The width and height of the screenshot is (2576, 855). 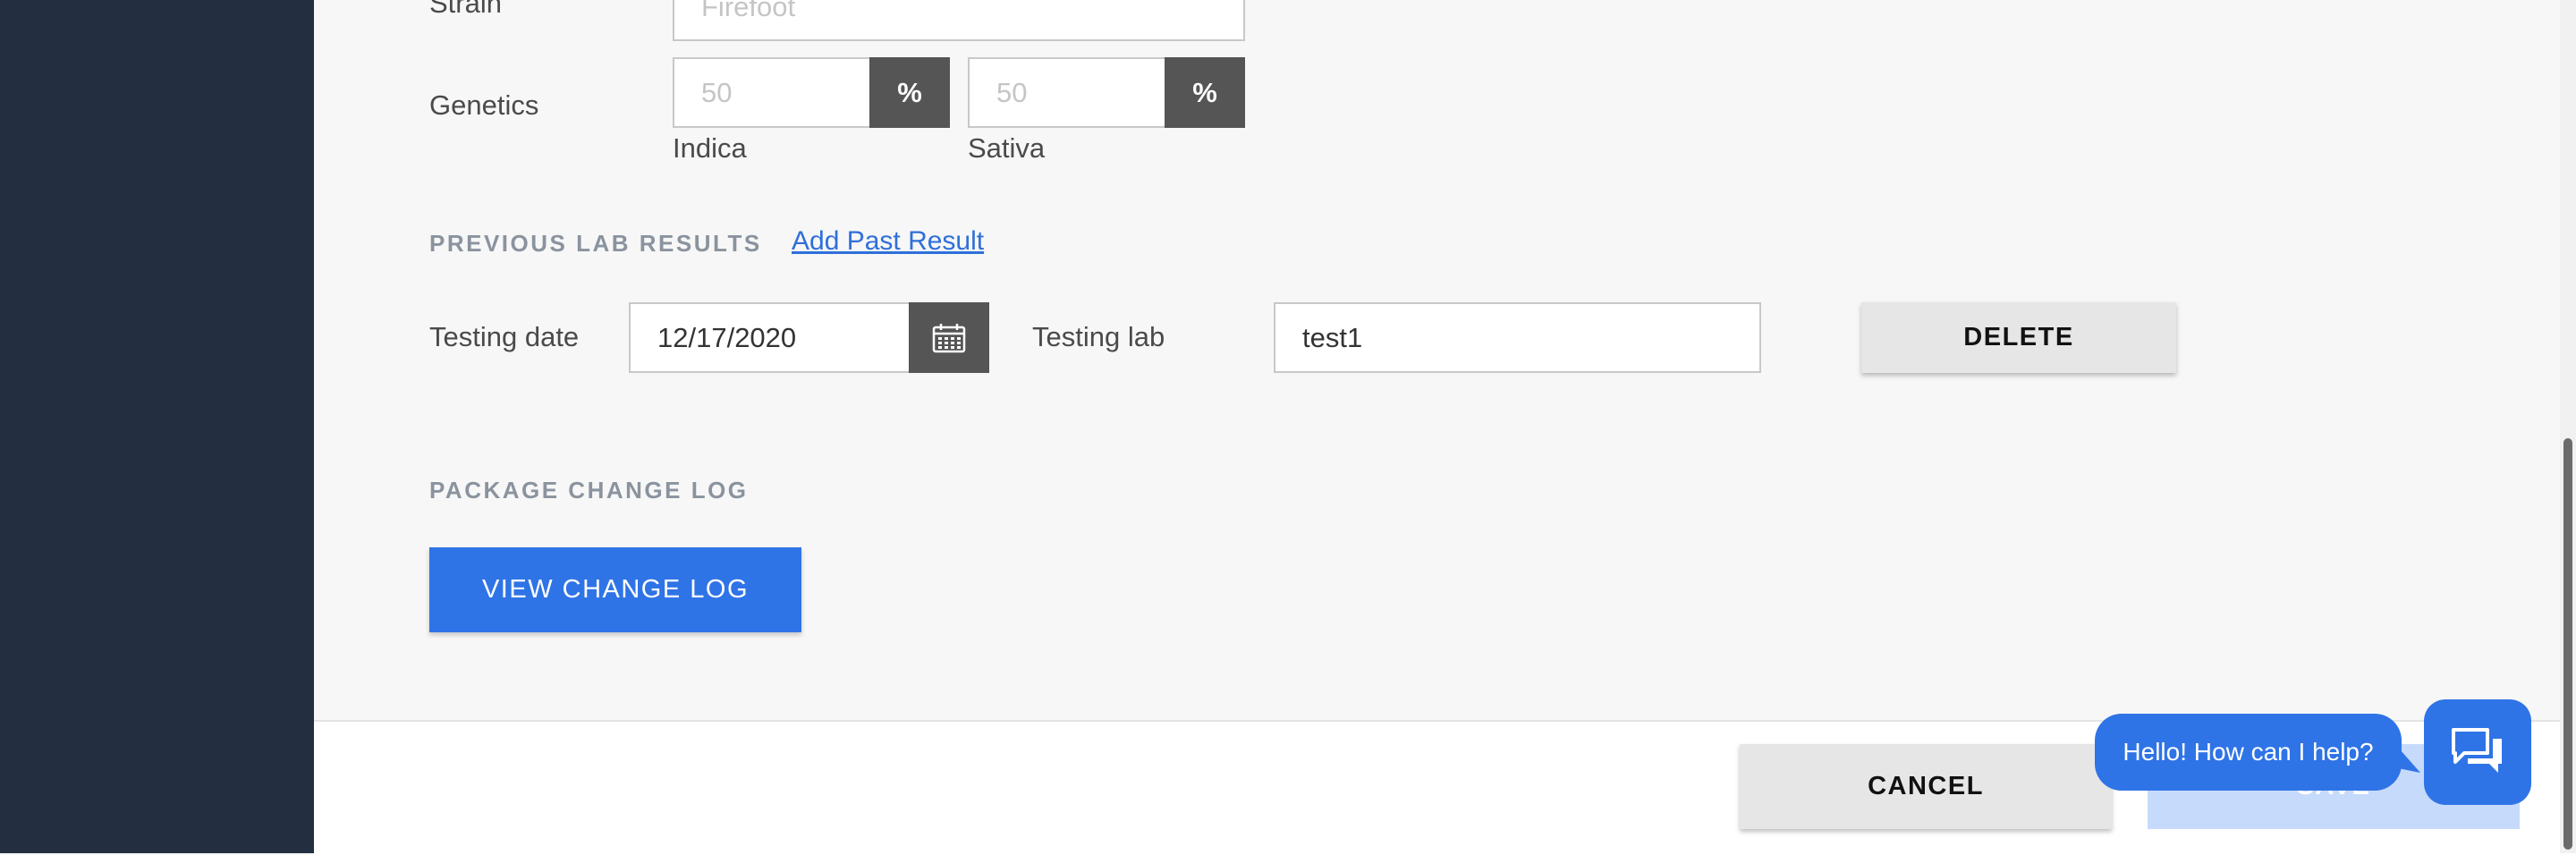 I want to click on strain-label: Strain, so click(x=465, y=10).